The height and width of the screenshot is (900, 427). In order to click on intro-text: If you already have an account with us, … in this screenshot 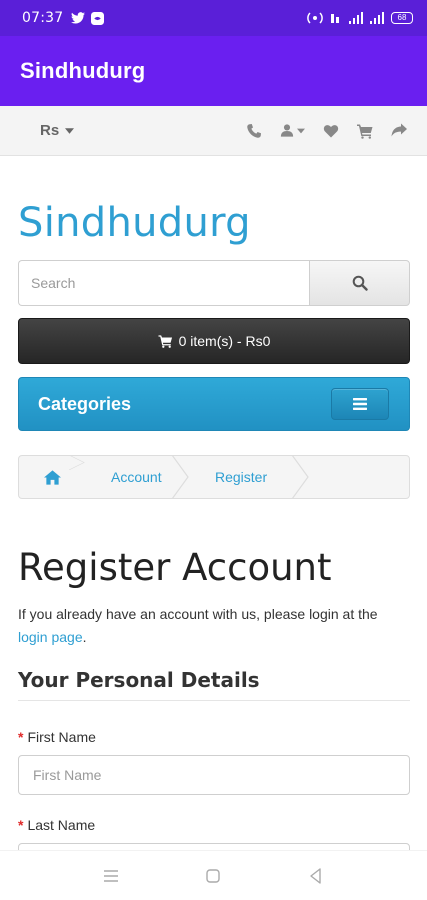, I will do `click(214, 626)`.